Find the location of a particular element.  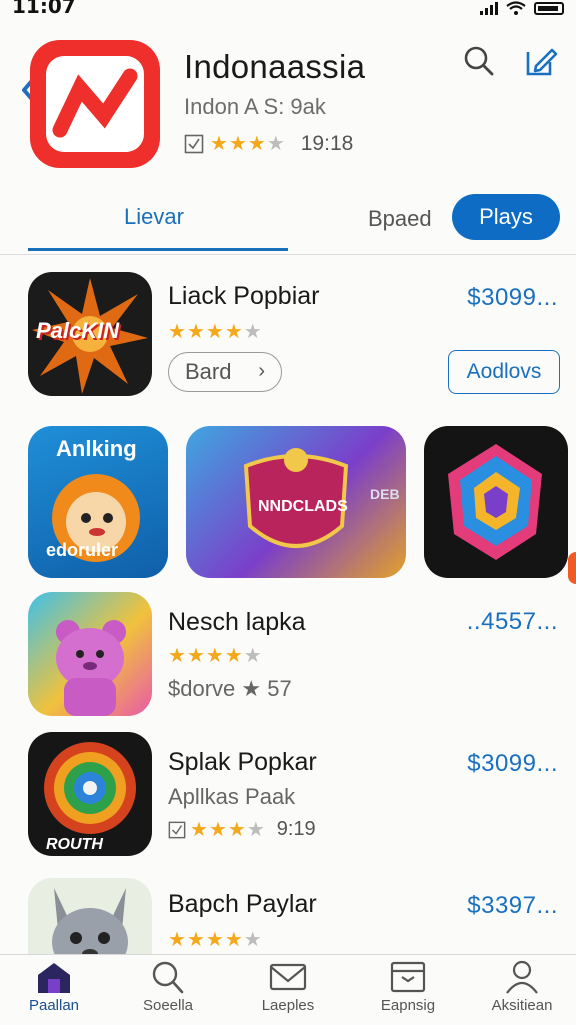

app-logo-icon is located at coordinates (95, 103).